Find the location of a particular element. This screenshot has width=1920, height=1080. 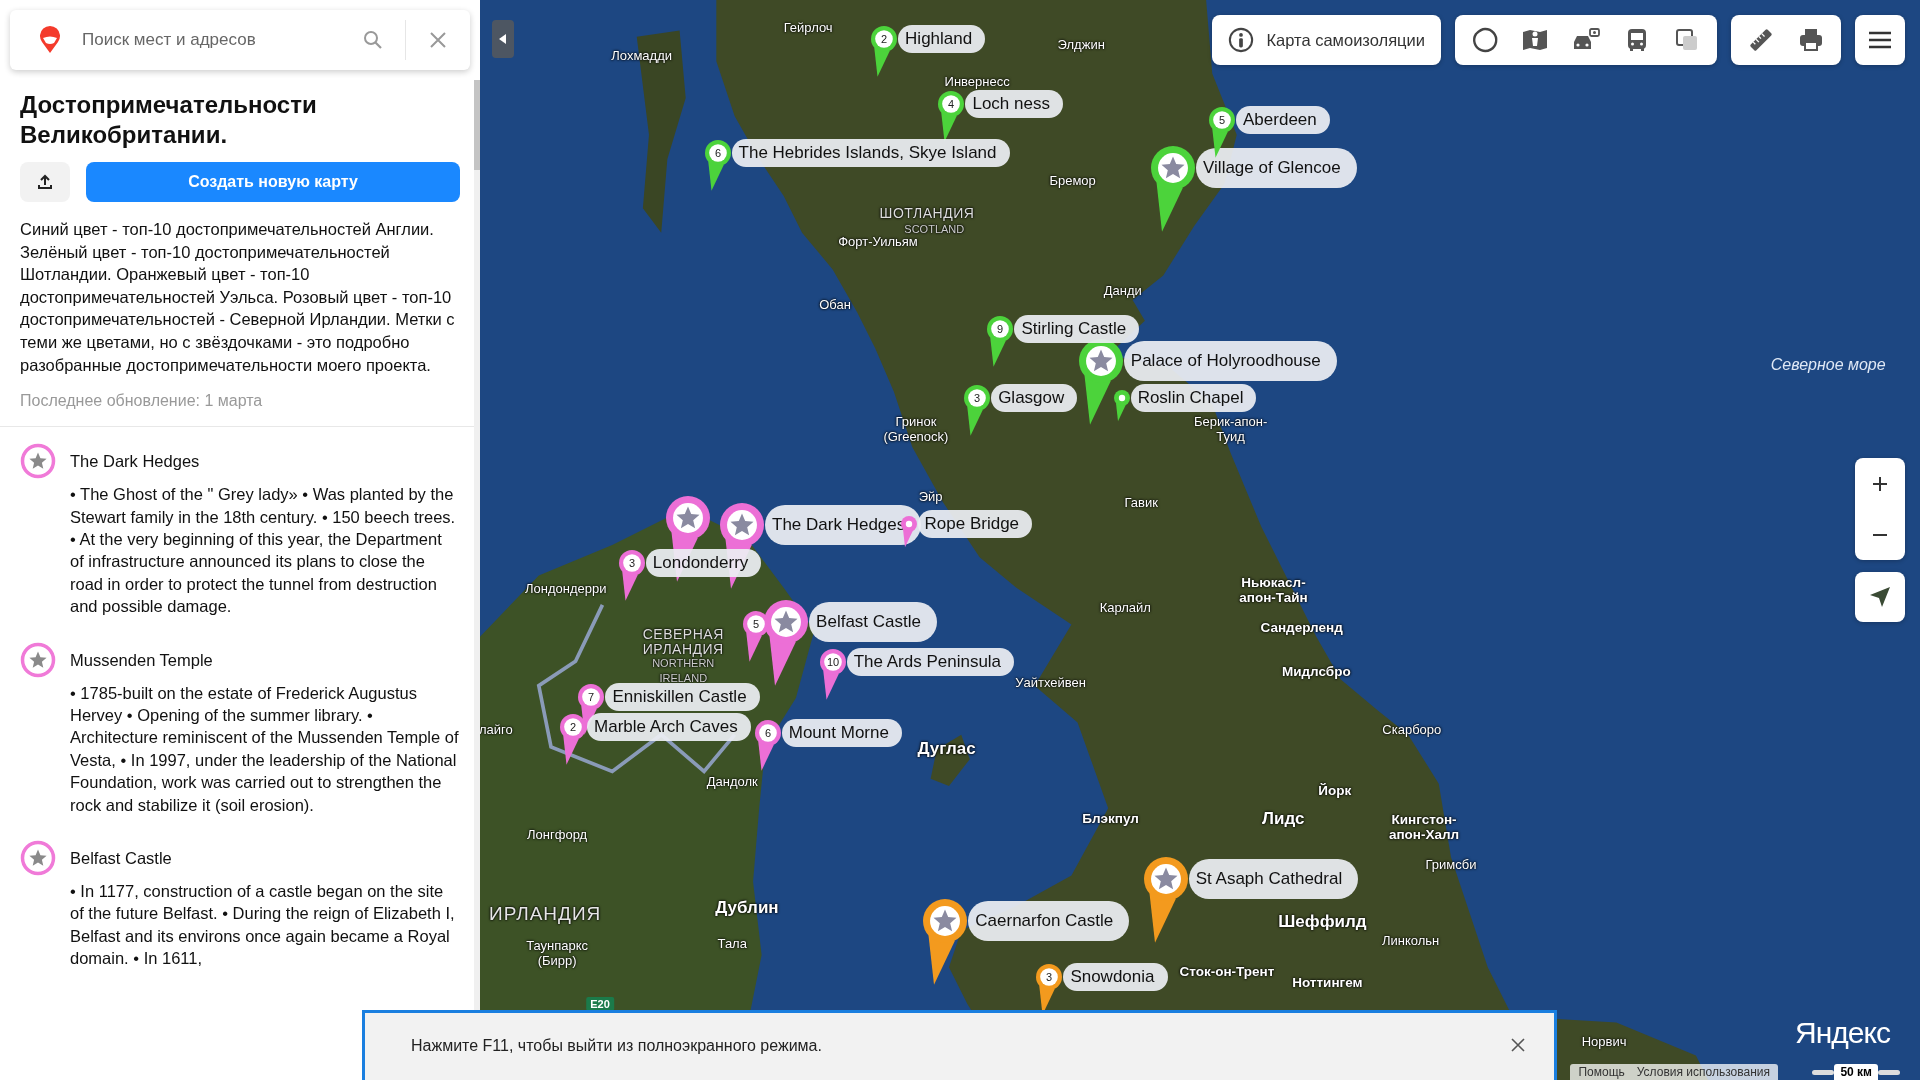

search-input: Поиск мест и адресов is located at coordinates (214, 40).